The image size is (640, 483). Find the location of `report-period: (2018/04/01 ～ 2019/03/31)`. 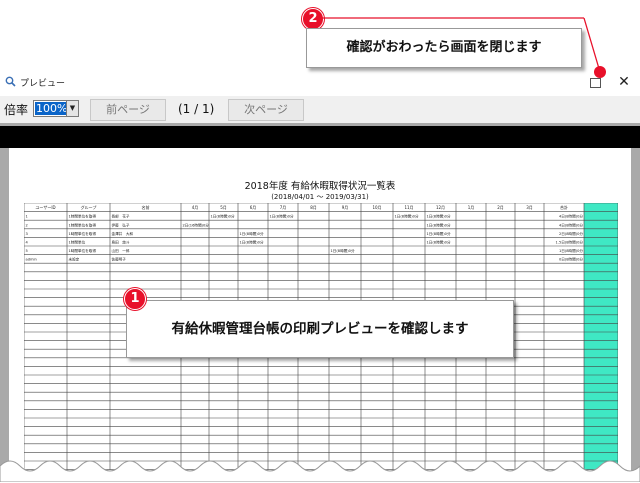

report-period: (2018/04/01 ～ 2019/03/31) is located at coordinates (320, 197).